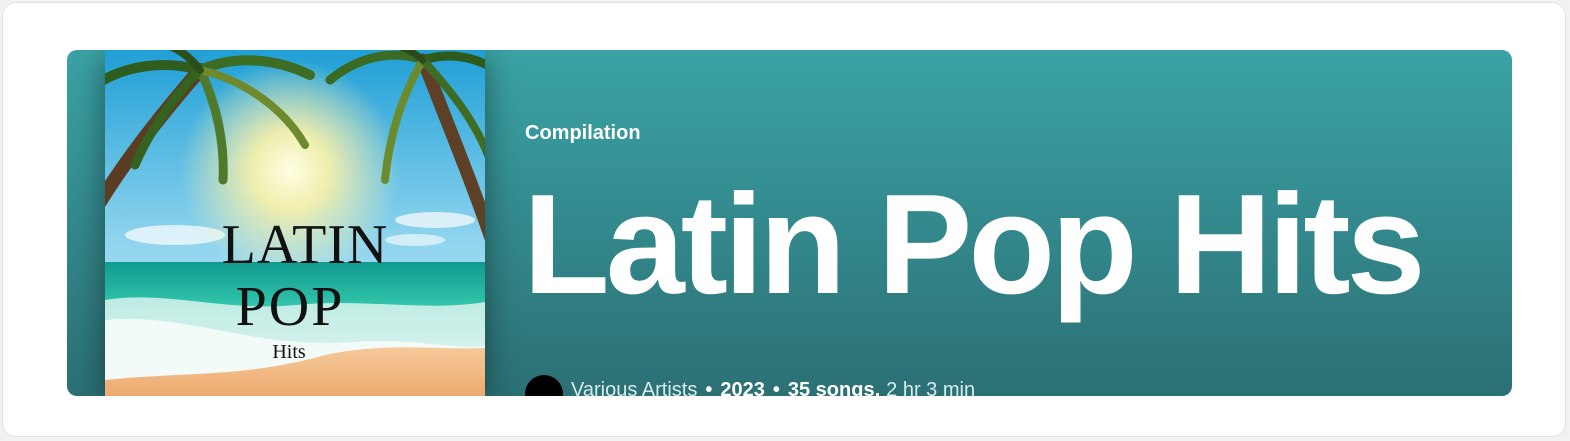  I want to click on cover-latin-text: LATIN, so click(305, 245).